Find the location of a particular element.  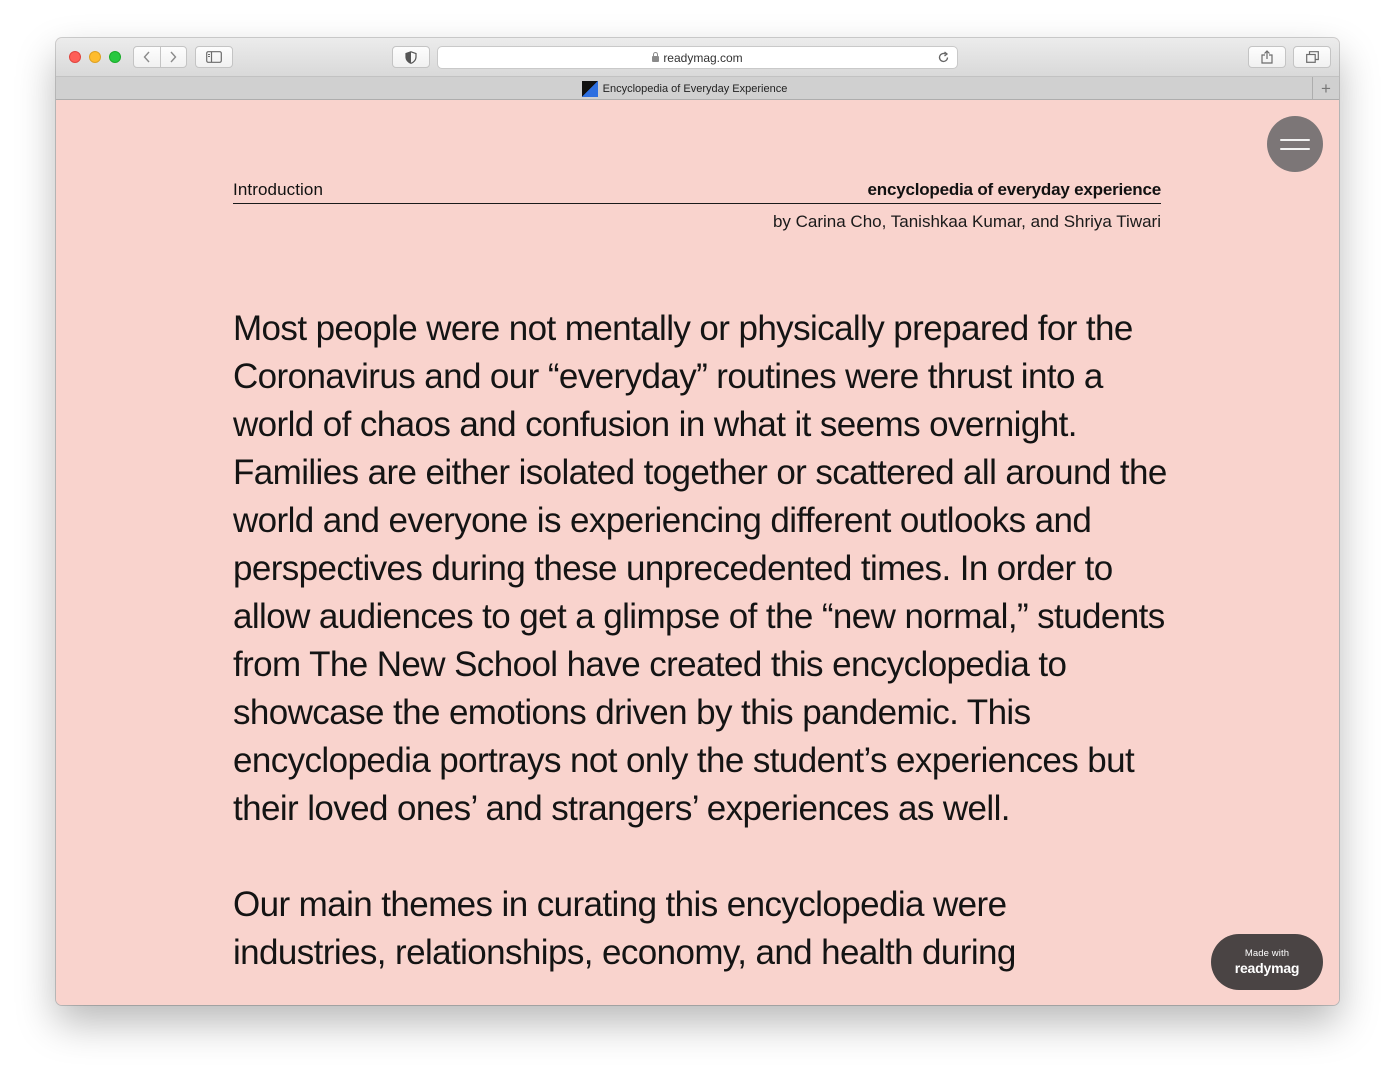

back-button is located at coordinates (147, 57).